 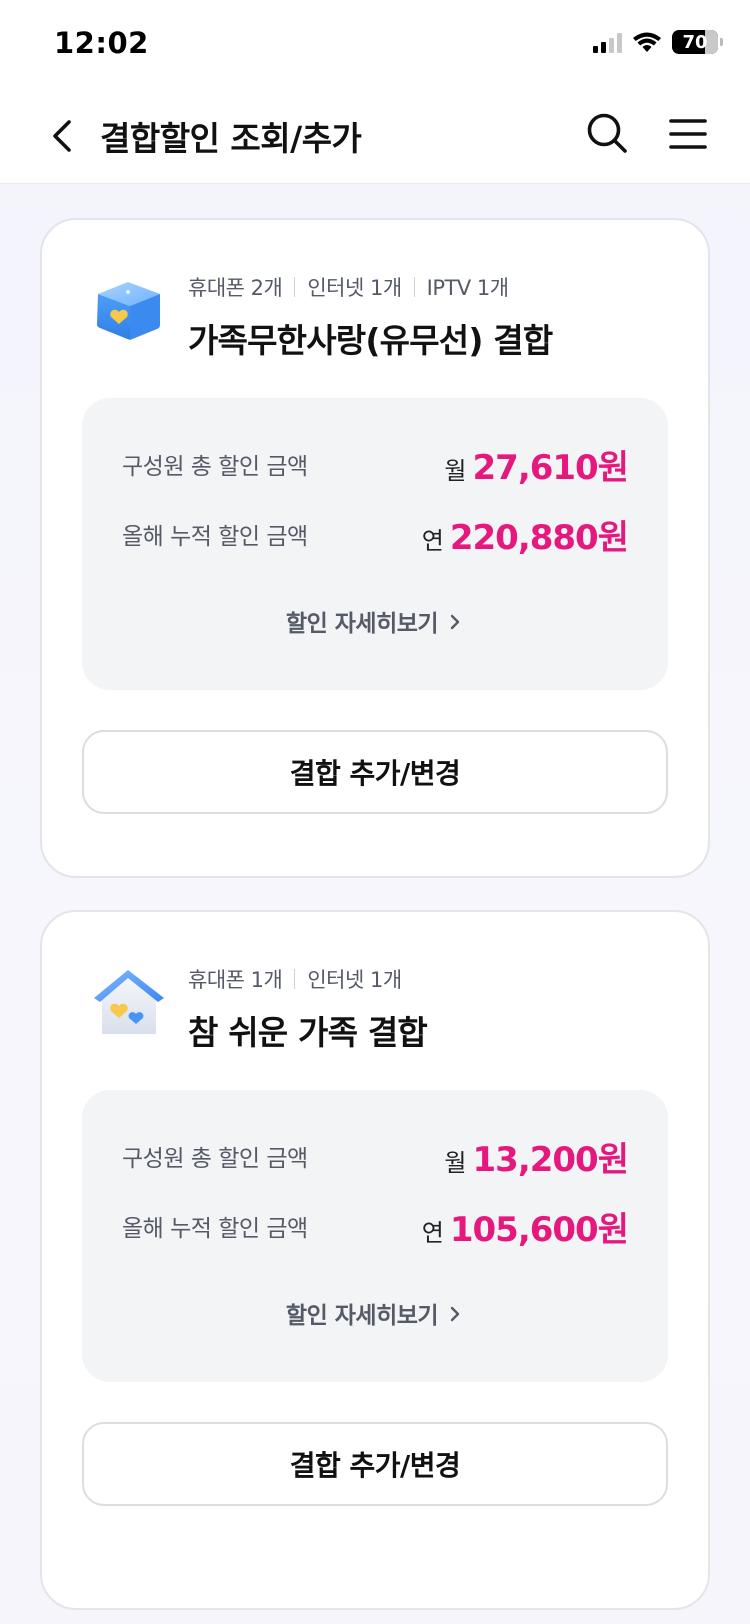 What do you see at coordinates (235, 288) in the screenshot?
I see `tag-mobile: 휴대폰 2개` at bounding box center [235, 288].